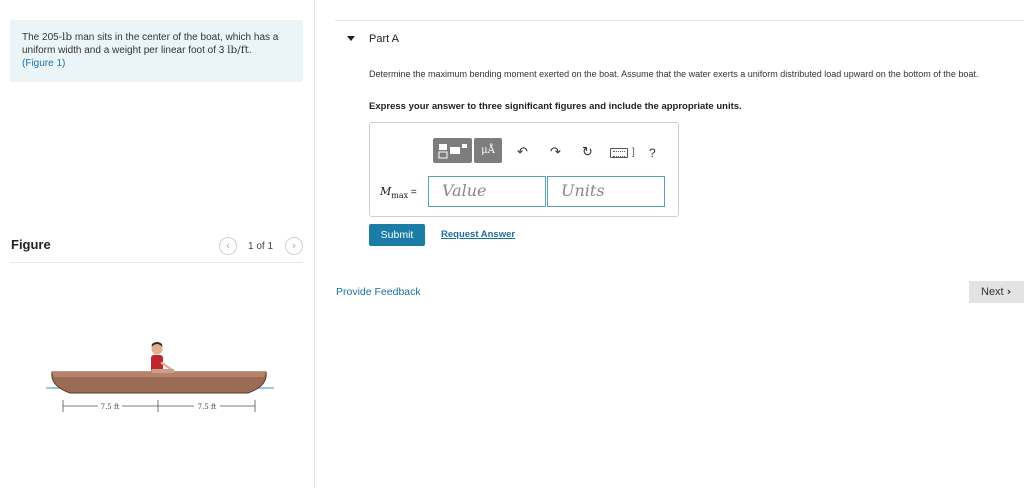  I want to click on variable-main: M, so click(386, 191).